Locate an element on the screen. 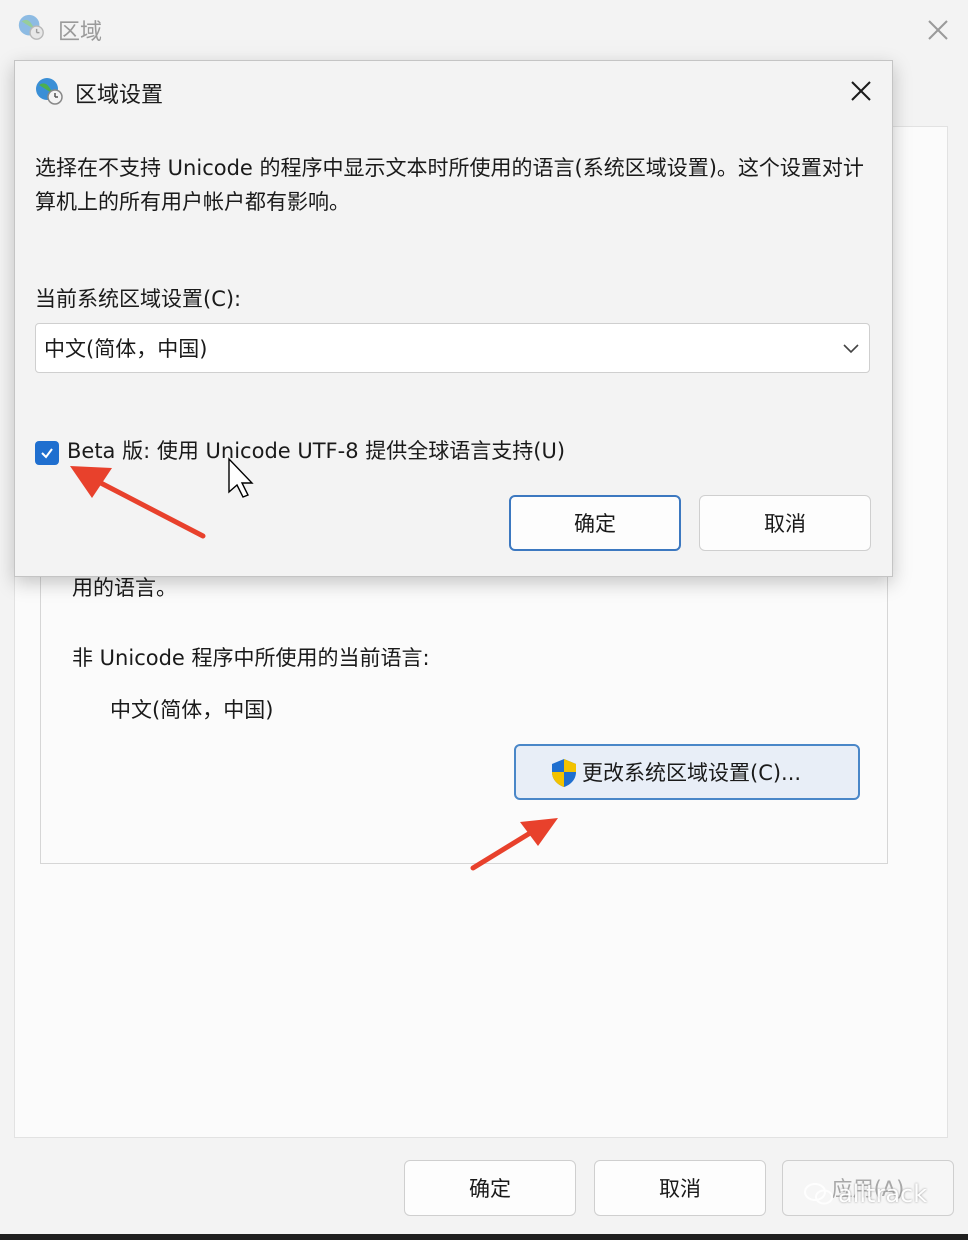  current-language-label: 非 Unicode 程序中所使用的当前语言: is located at coordinates (251, 658).